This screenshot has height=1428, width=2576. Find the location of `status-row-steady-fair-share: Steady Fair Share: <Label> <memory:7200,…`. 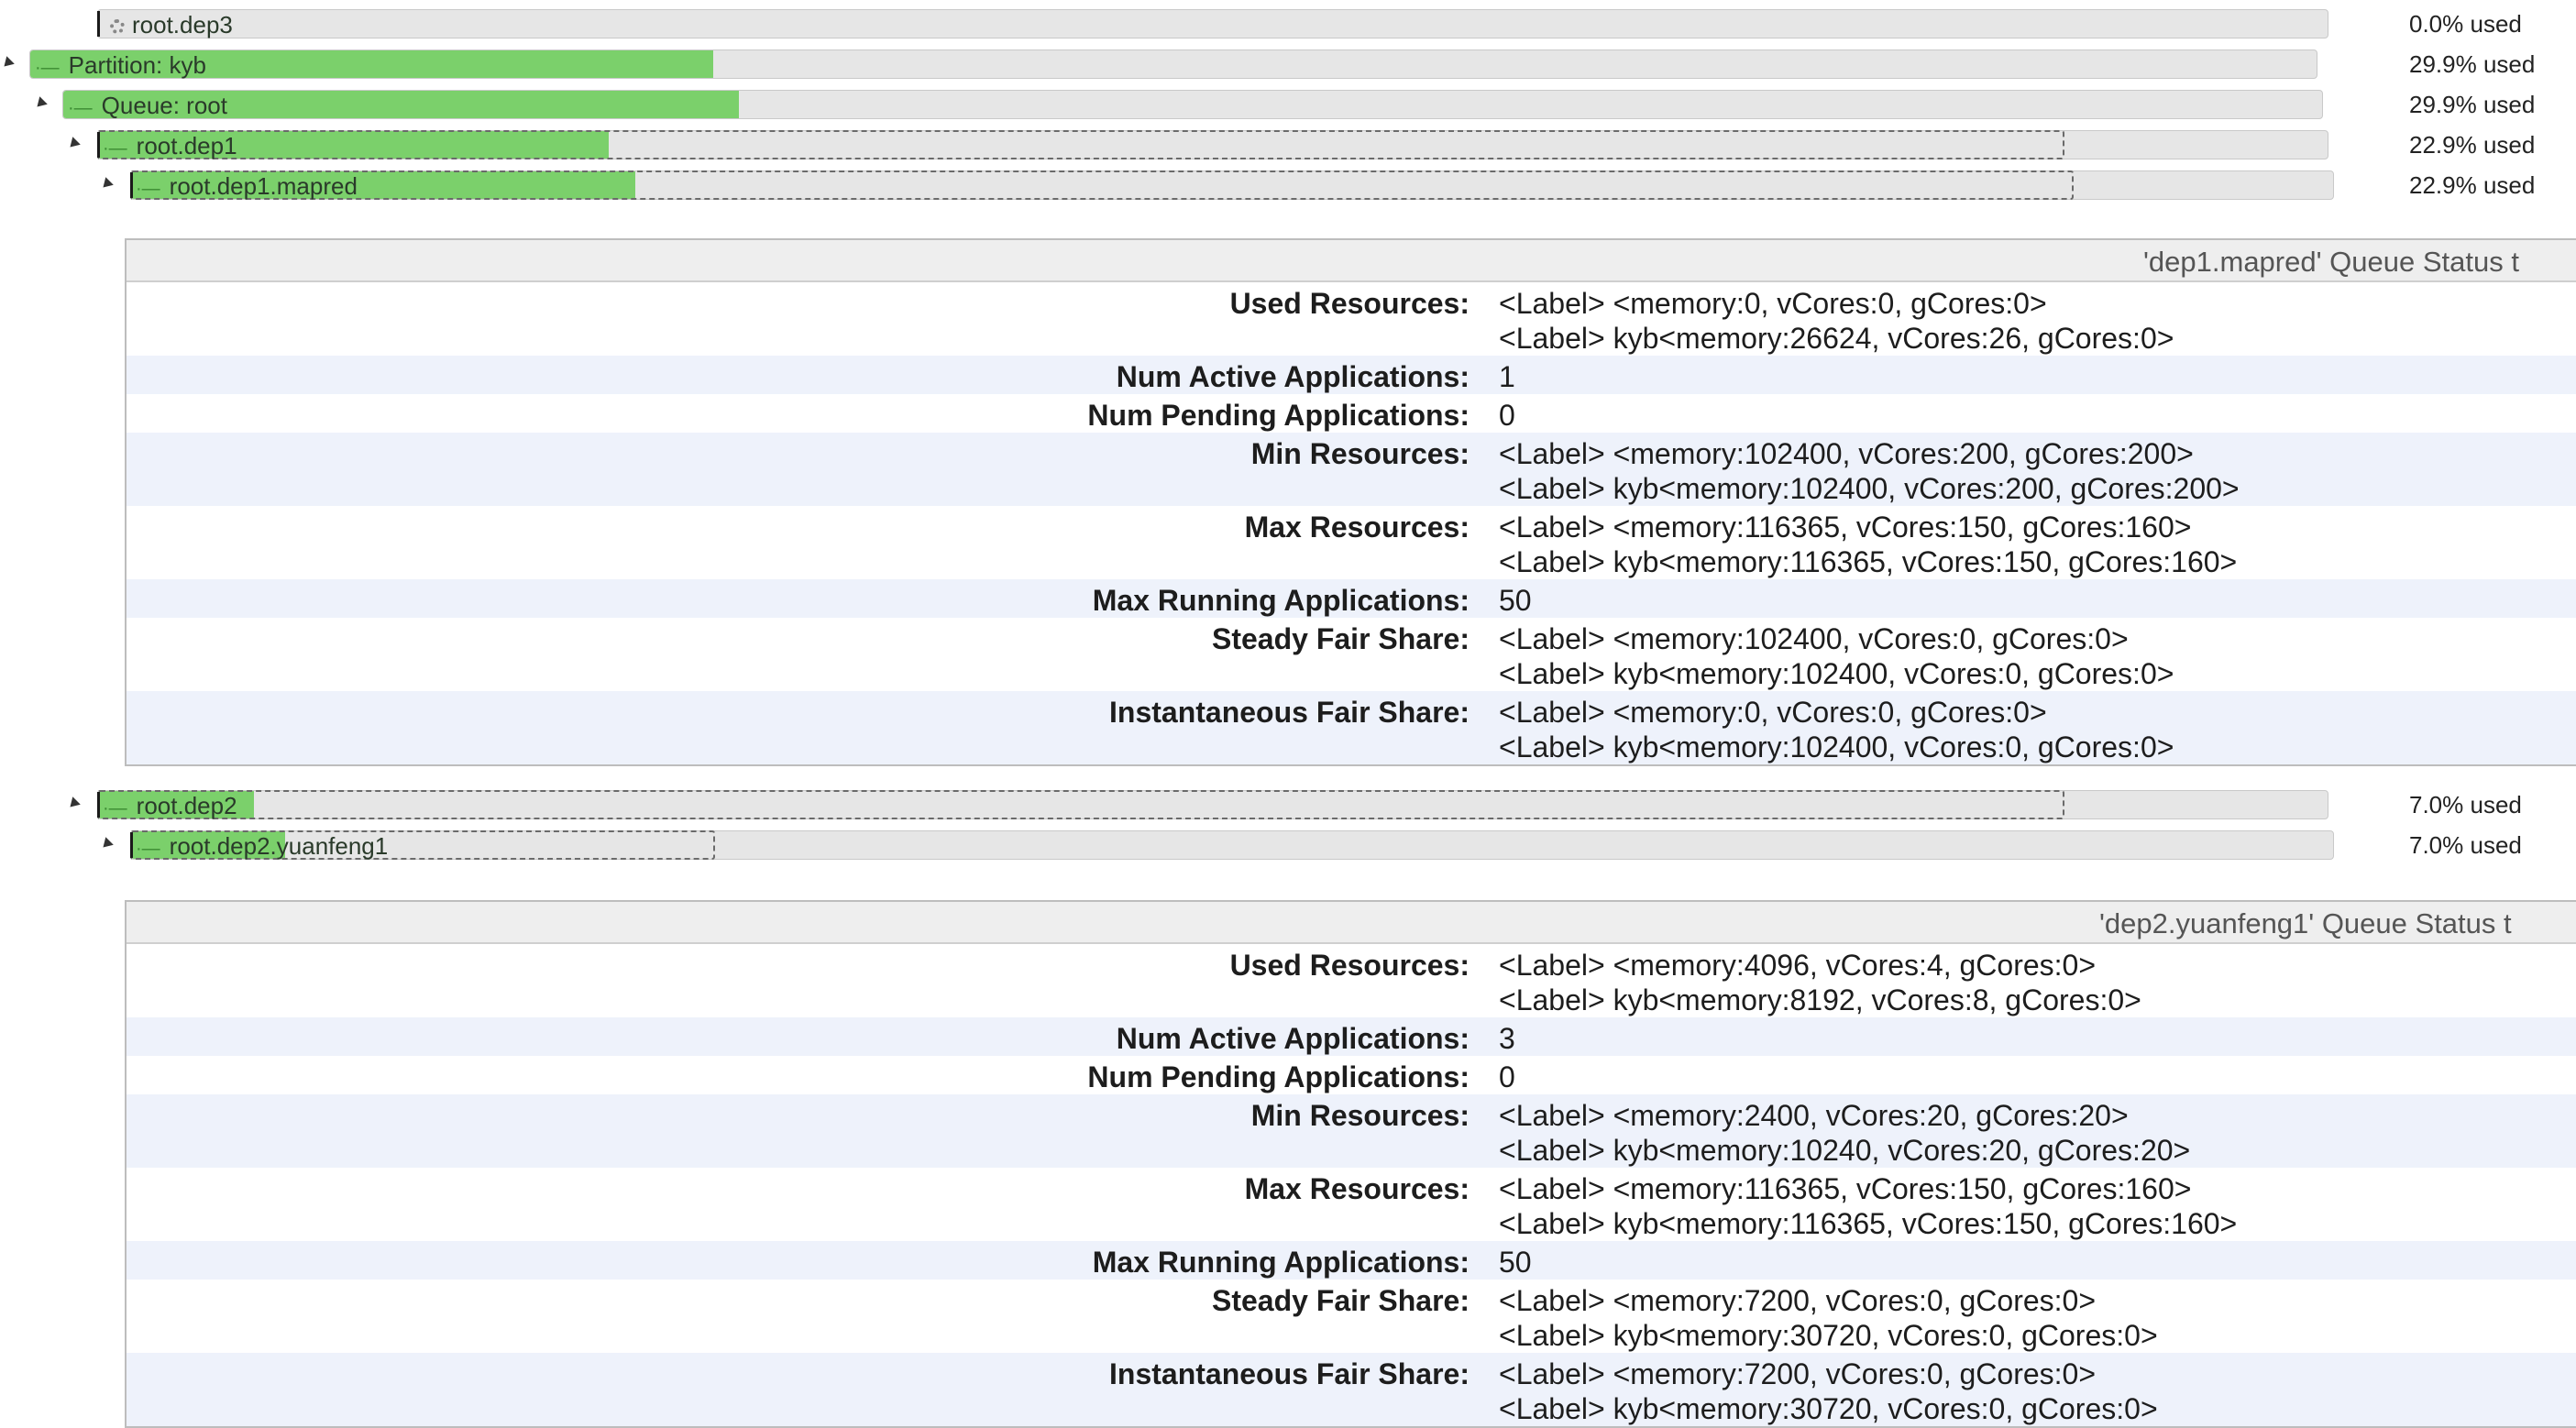

status-row-steady-fair-share: Steady Fair Share: <Label> <memory:7200,… is located at coordinates (1351, 1316).